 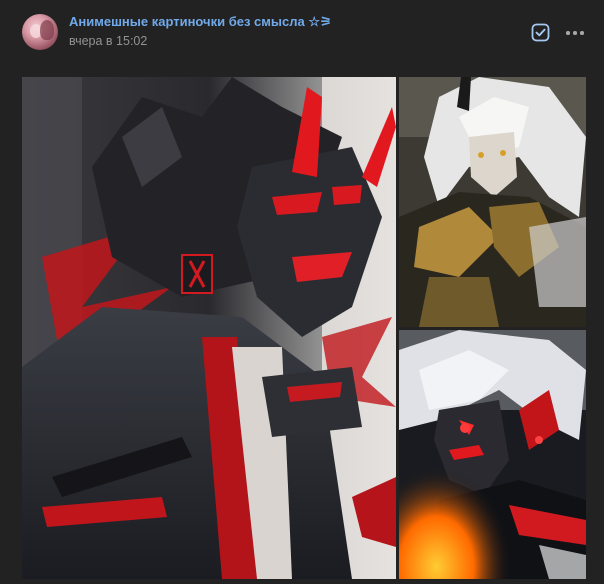 What do you see at coordinates (492, 202) in the screenshot?
I see `photo-horned-gold` at bounding box center [492, 202].